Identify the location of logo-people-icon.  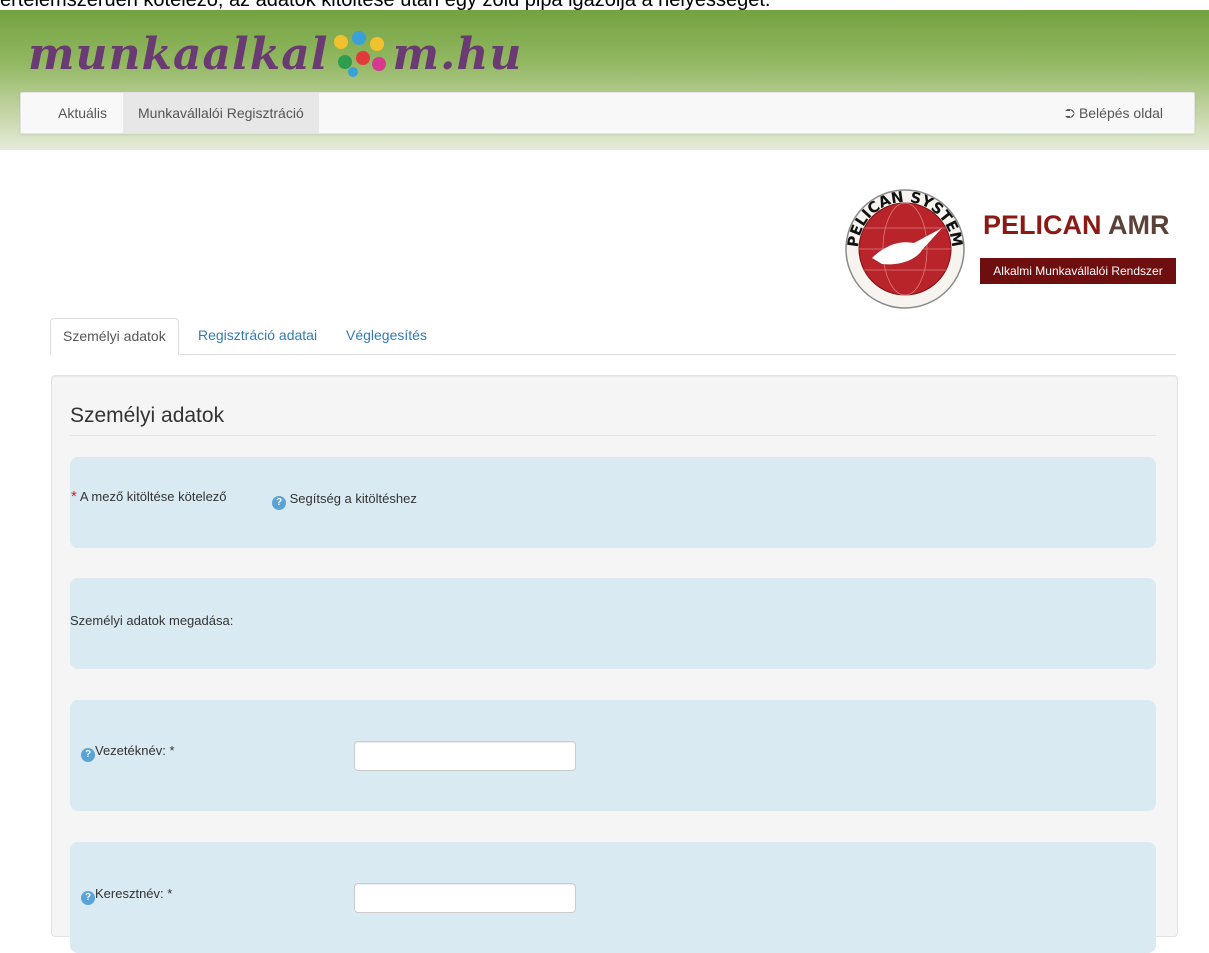
(360, 54).